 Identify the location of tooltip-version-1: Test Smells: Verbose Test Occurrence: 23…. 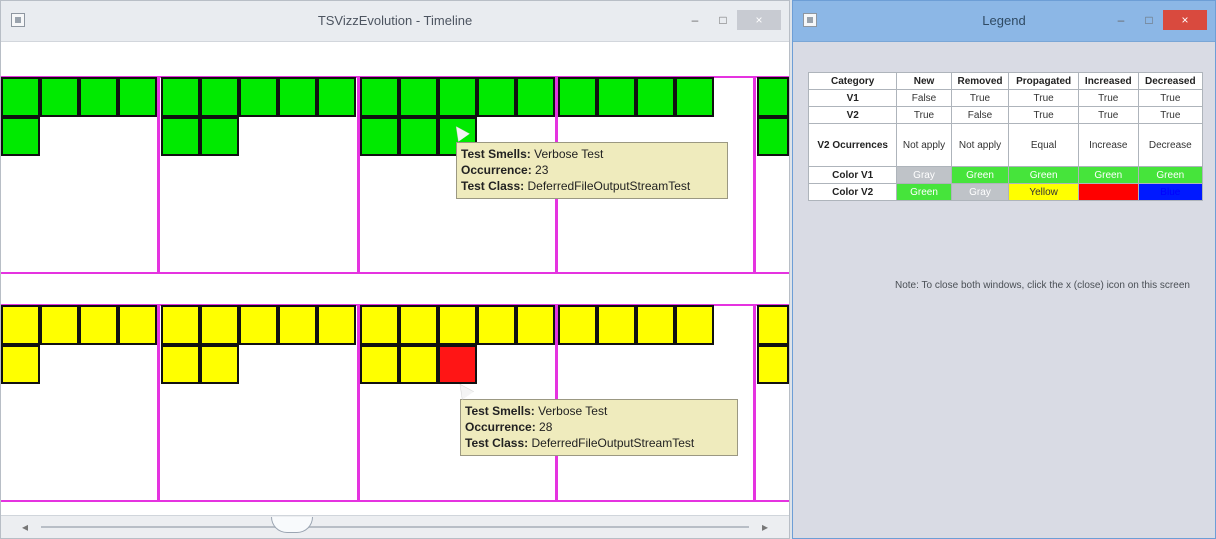
(592, 170).